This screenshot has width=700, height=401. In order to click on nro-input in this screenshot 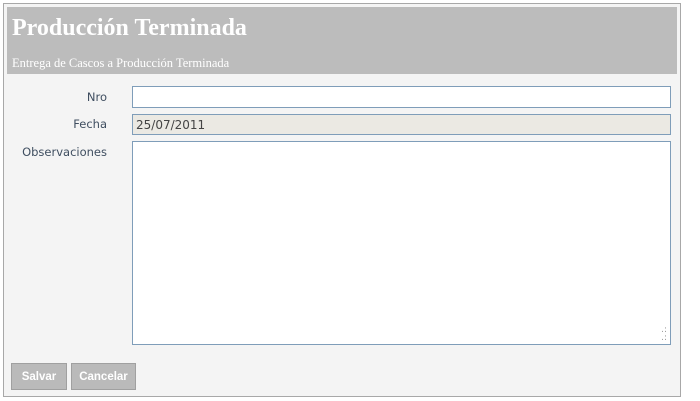, I will do `click(401, 97)`.